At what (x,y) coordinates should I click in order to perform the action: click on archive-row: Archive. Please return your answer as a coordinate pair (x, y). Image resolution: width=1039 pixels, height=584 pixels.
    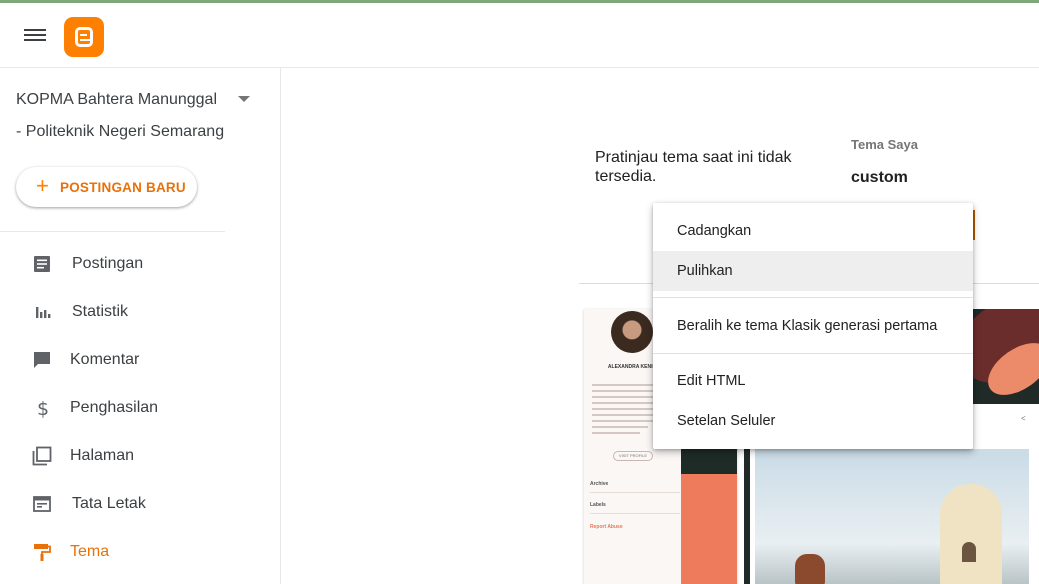
    Looking at the image, I should click on (635, 487).